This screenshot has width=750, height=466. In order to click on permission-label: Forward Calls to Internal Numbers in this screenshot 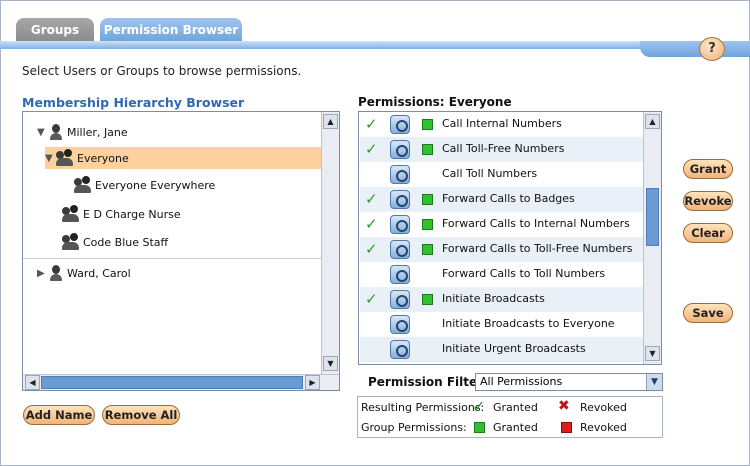, I will do `click(536, 223)`.